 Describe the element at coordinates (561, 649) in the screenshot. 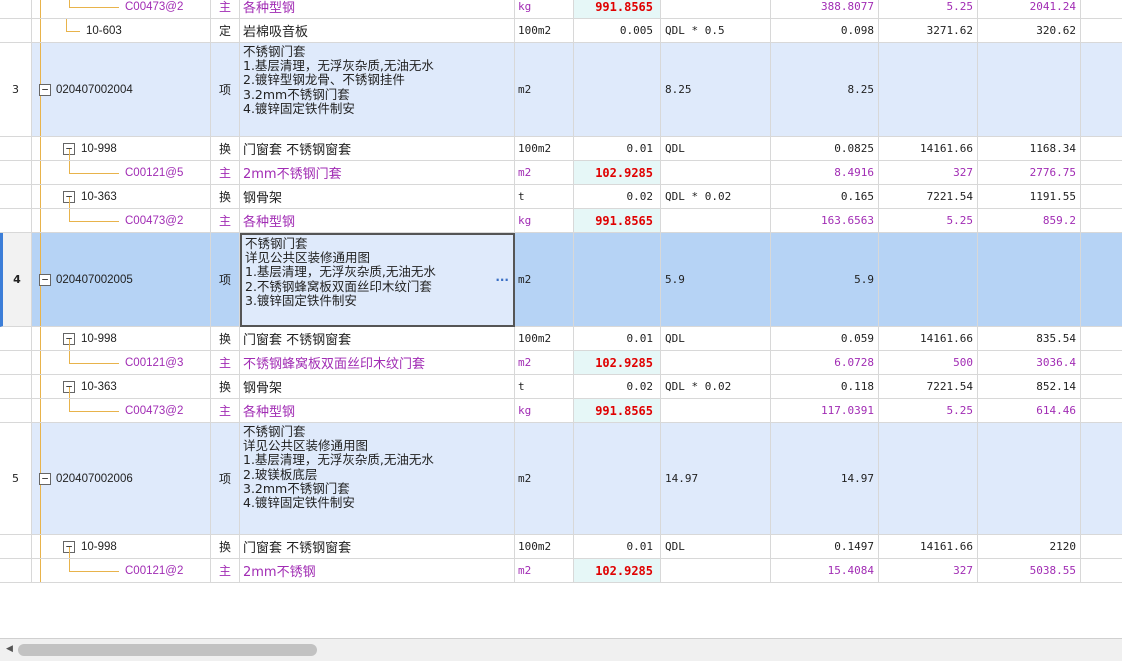

I see `horizontal-scrollbar: ◀` at that location.